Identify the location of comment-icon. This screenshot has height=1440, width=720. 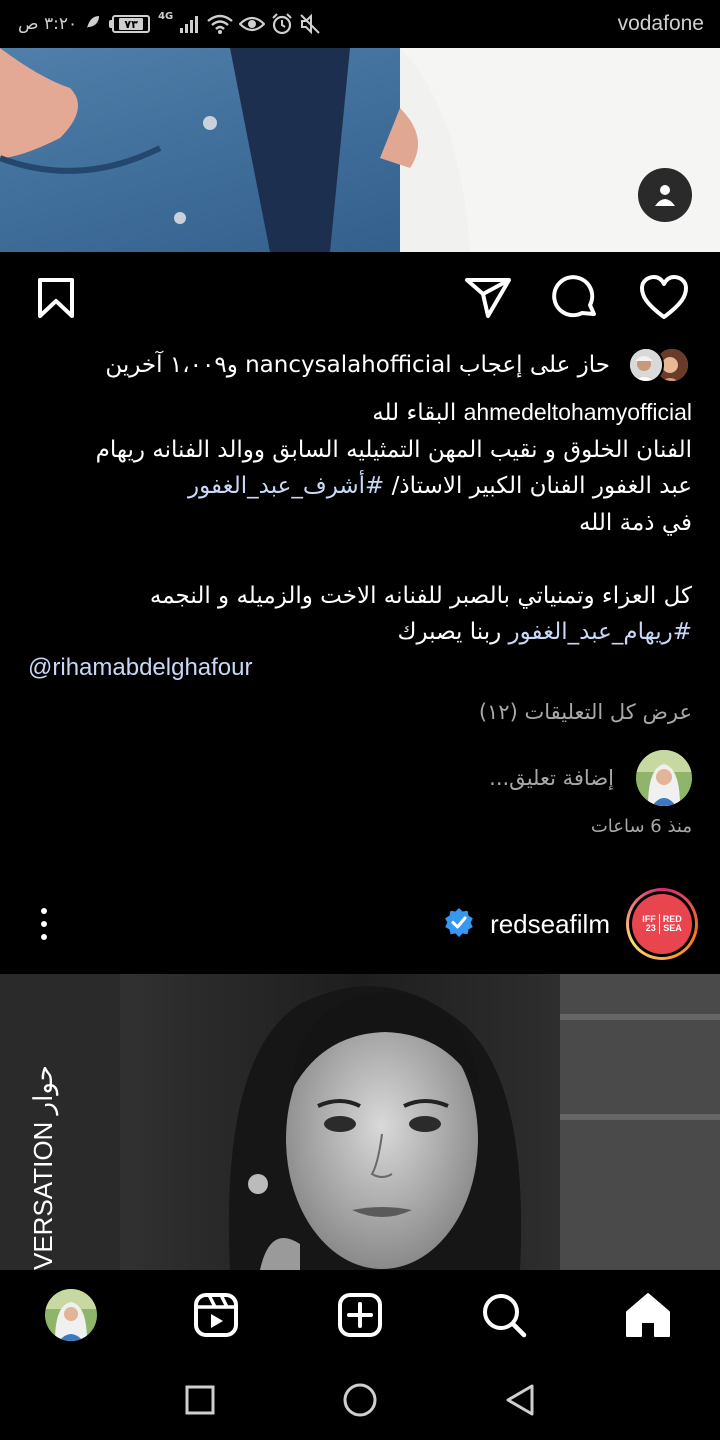
(574, 296).